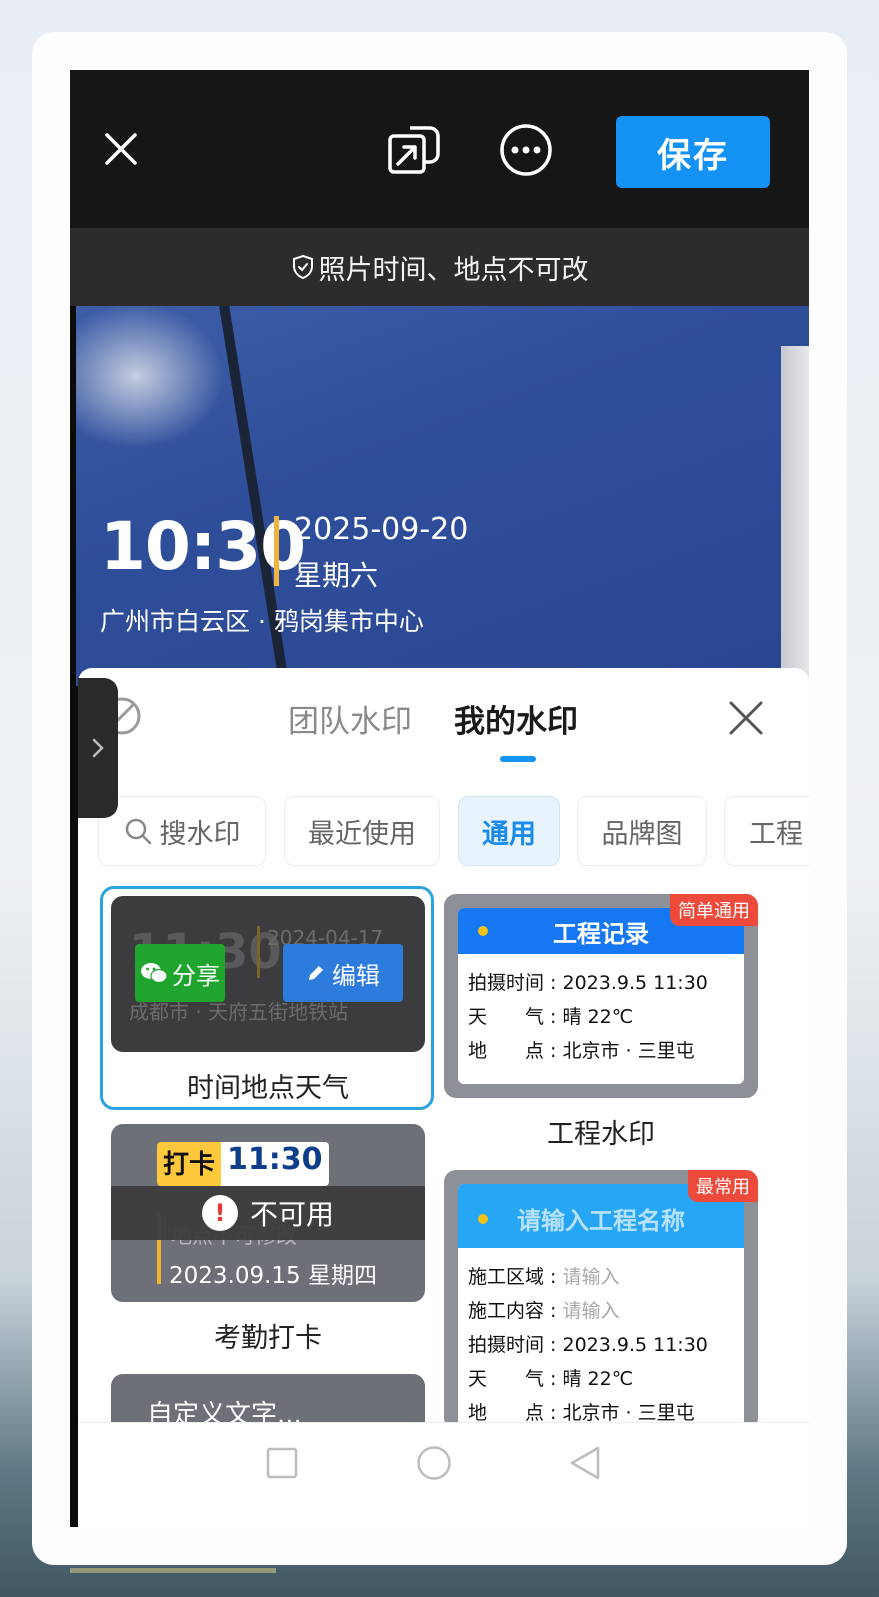 This screenshot has width=879, height=1597. Describe the element at coordinates (276, 551) in the screenshot. I see `watermark-divider` at that location.